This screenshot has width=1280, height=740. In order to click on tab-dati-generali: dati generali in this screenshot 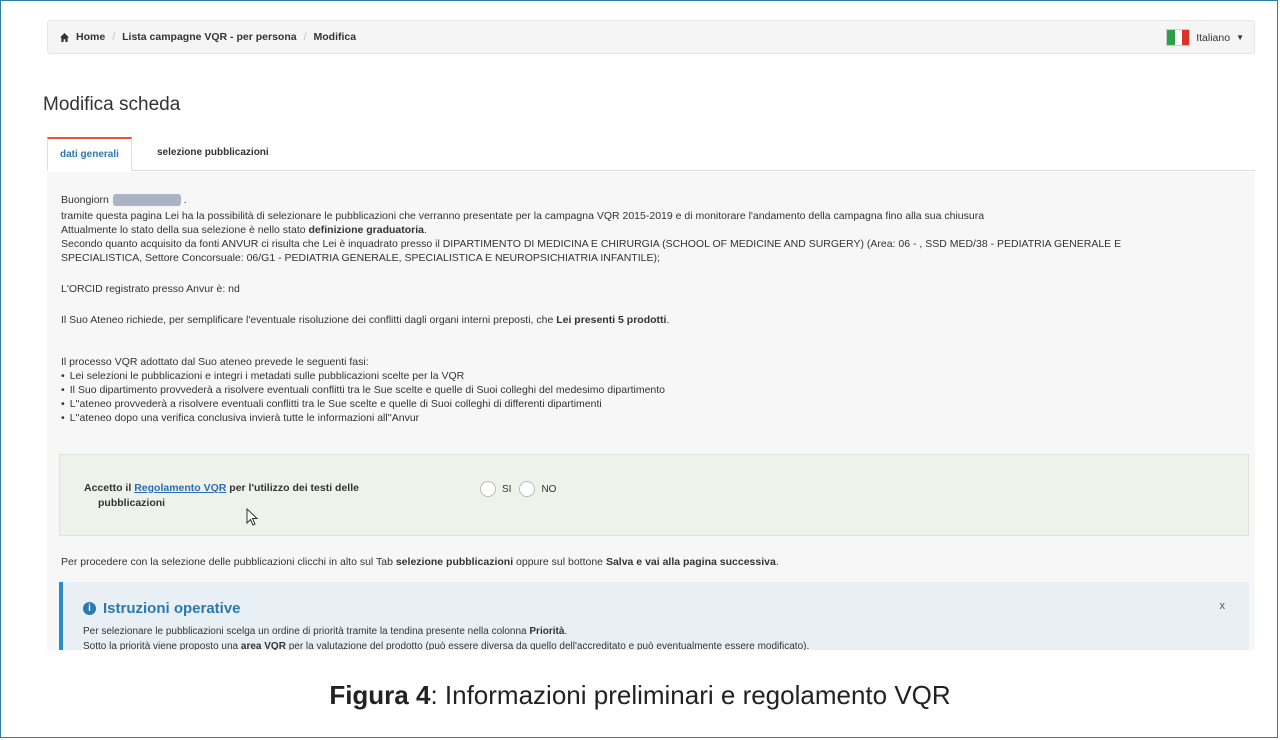, I will do `click(89, 154)`.